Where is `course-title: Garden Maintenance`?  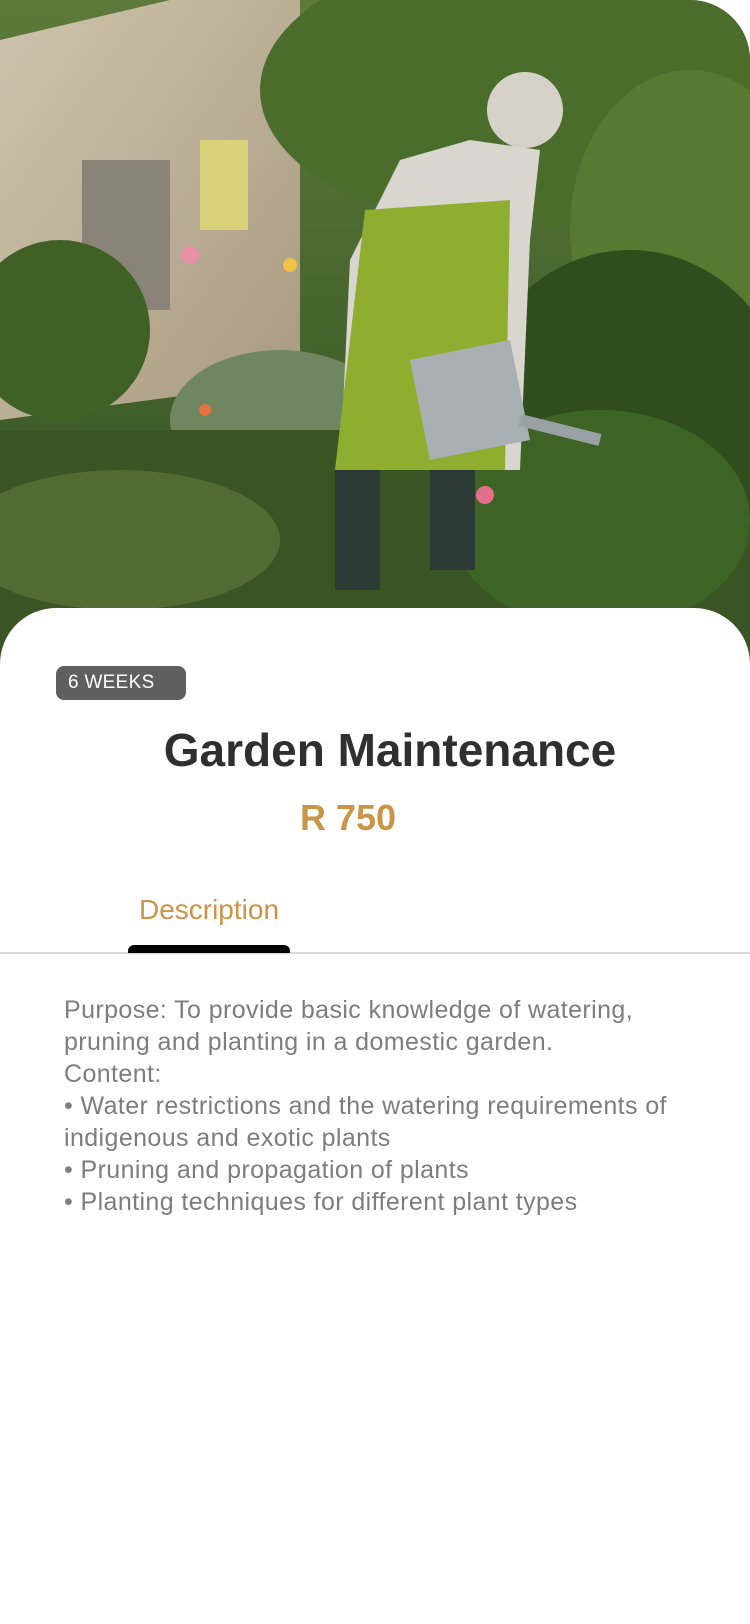 course-title: Garden Maintenance is located at coordinates (390, 750).